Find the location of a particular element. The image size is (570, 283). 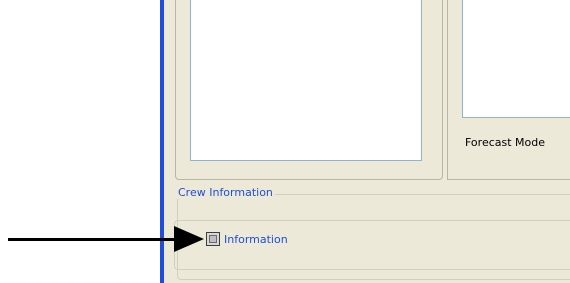

crew-information-checkbox-label: Information is located at coordinates (256, 239).